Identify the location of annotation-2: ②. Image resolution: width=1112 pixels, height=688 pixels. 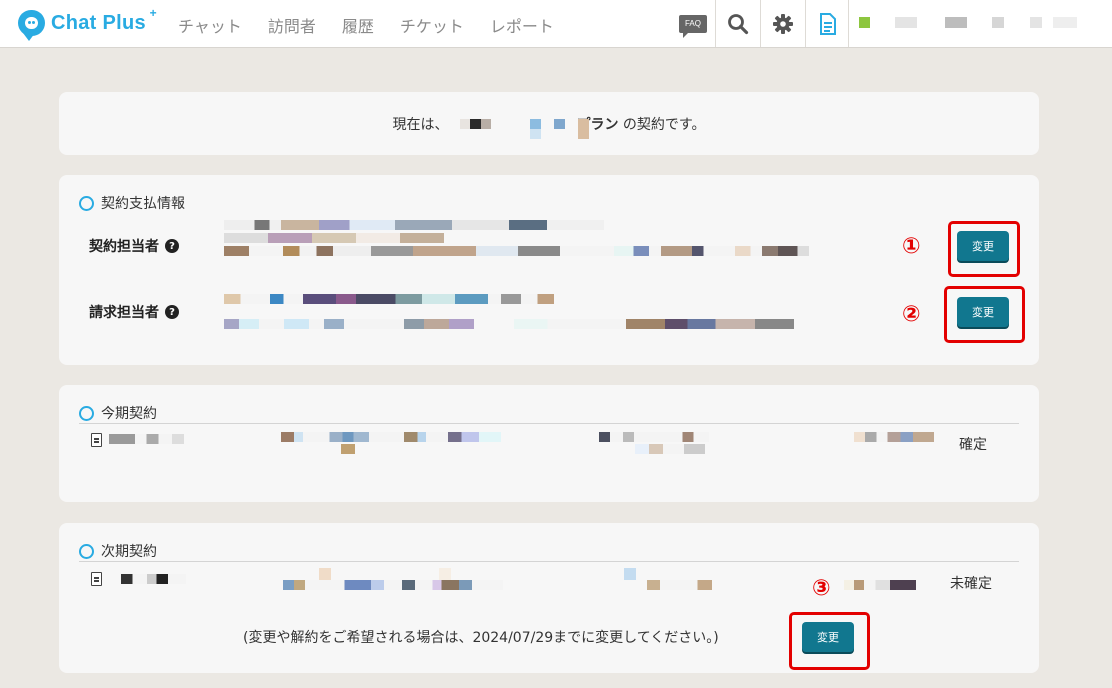
(911, 314).